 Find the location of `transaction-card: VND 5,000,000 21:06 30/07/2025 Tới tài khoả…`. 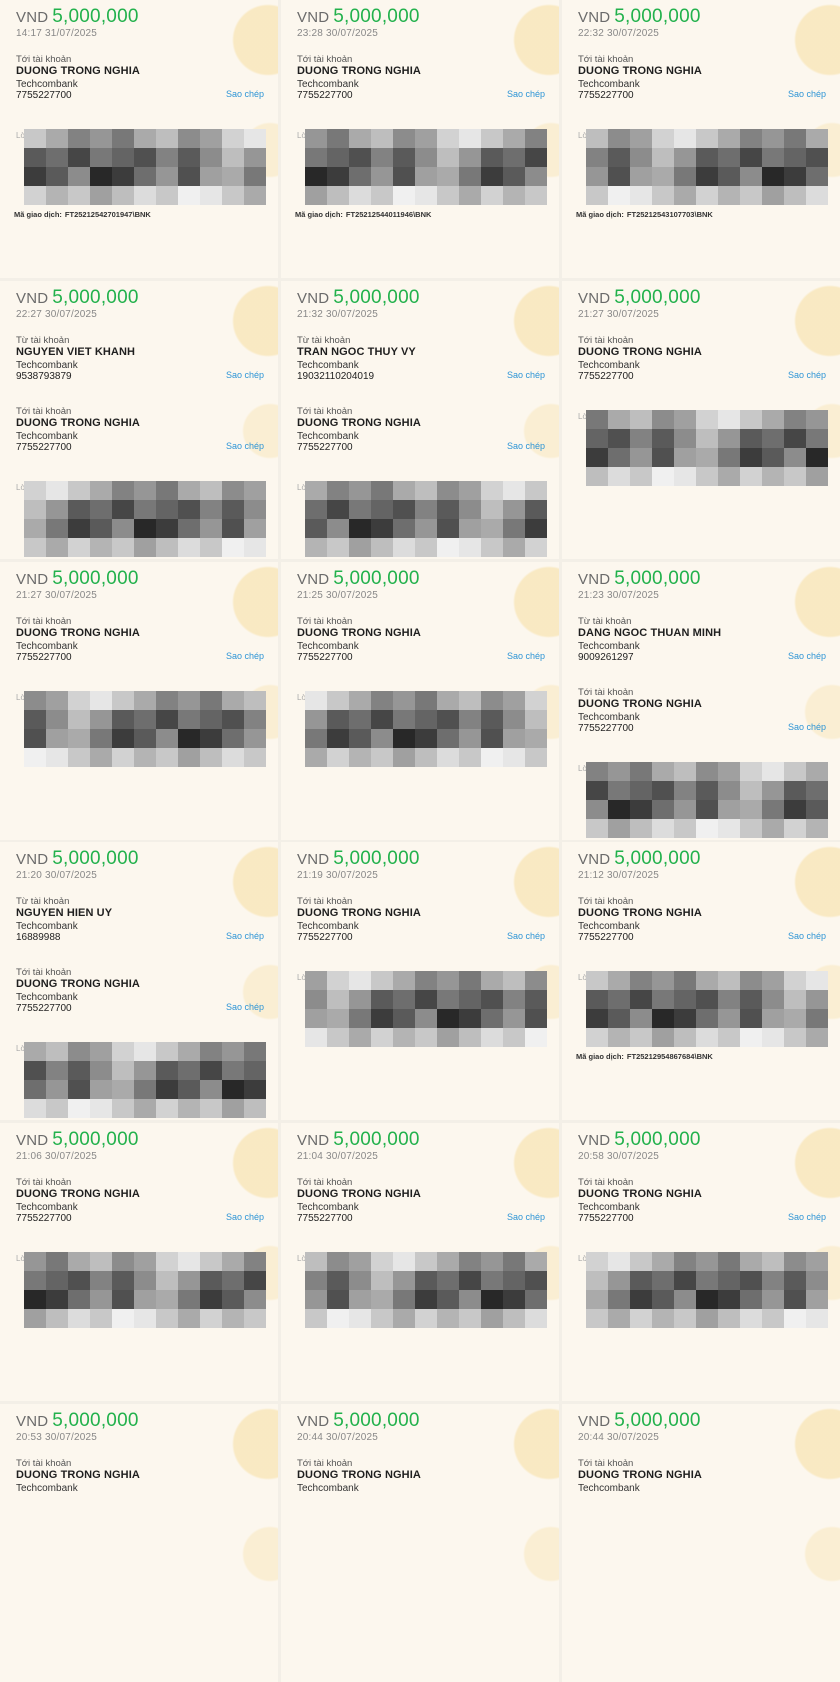

transaction-card: VND 5,000,000 21:06 30/07/2025 Tới tài khoả… is located at coordinates (139, 1262).